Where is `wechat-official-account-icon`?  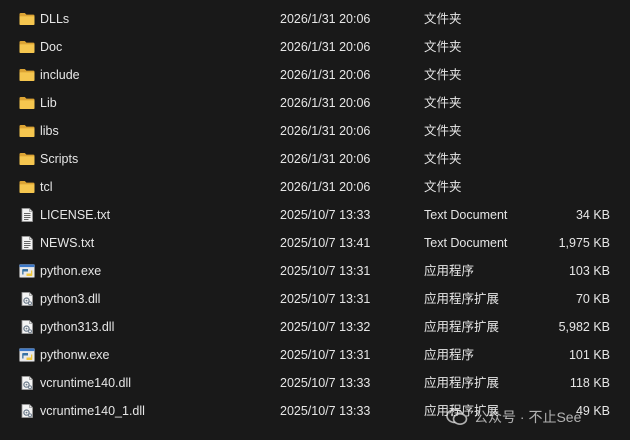
wechat-official-account-icon is located at coordinates (457, 417).